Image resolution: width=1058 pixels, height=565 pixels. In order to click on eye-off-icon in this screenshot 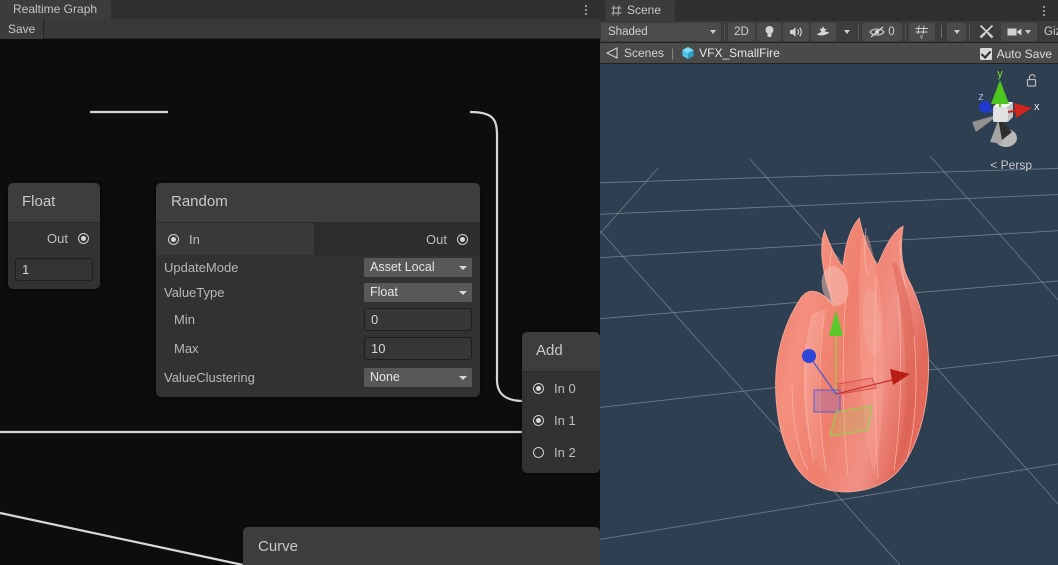, I will do `click(877, 31)`.